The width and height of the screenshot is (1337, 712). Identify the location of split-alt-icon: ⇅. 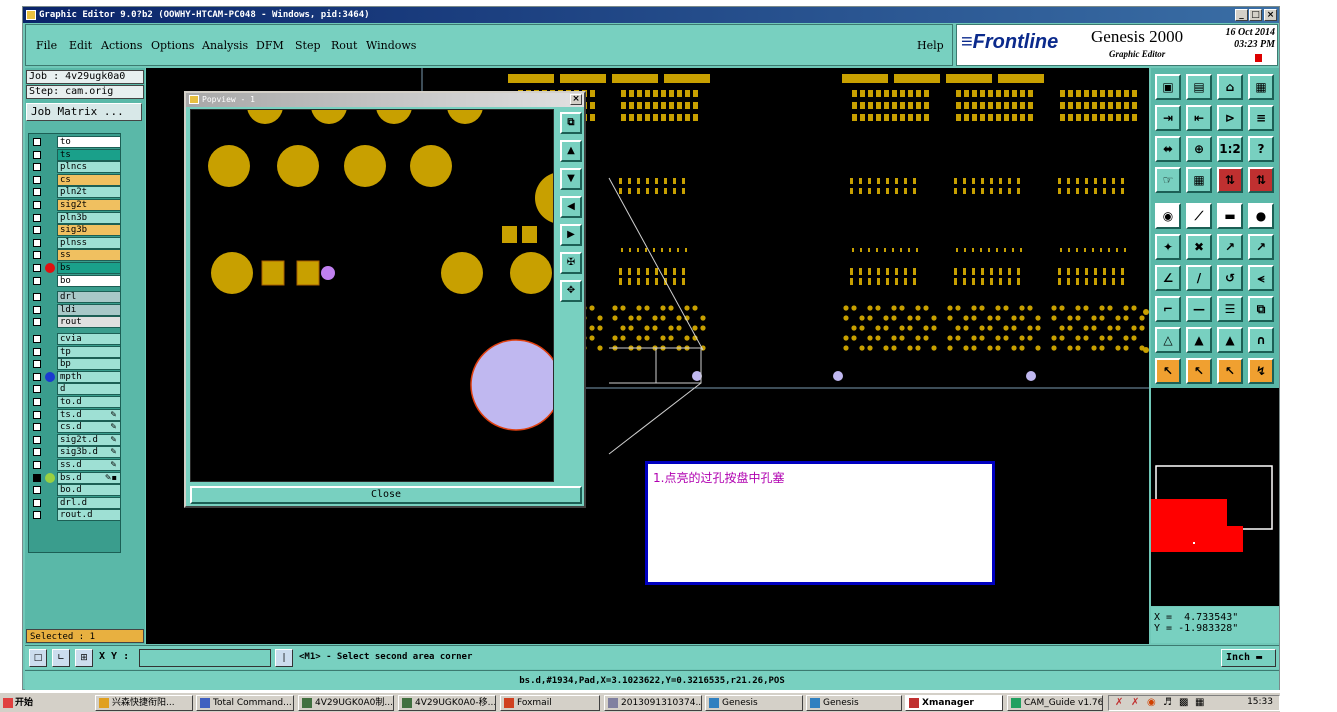
(1261, 180).